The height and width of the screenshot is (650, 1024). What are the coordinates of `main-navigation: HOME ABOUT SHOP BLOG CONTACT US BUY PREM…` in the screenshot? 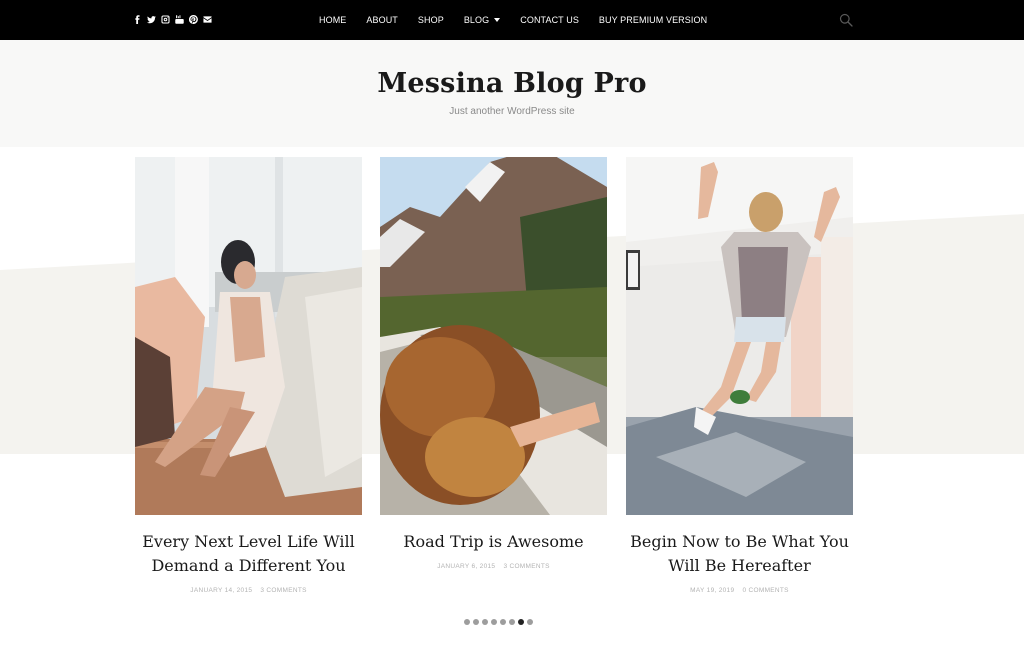 It's located at (523, 20).